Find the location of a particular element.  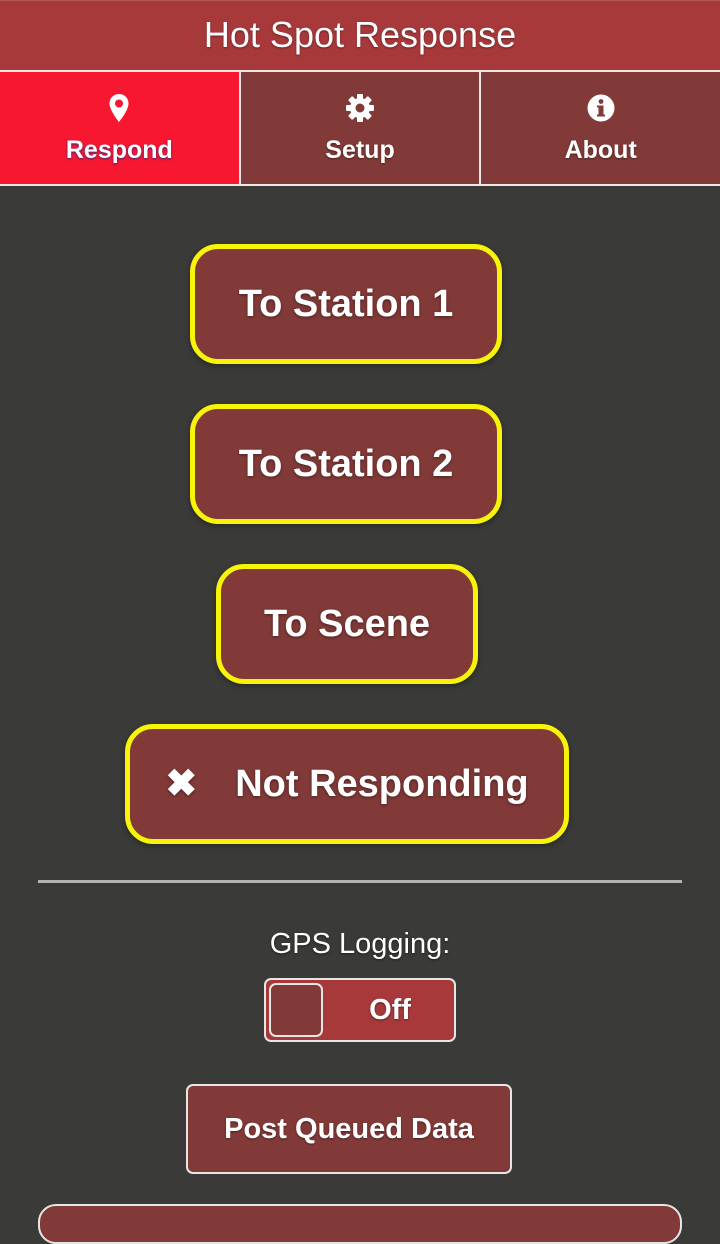

to-scene-label: To Scene is located at coordinates (347, 623).